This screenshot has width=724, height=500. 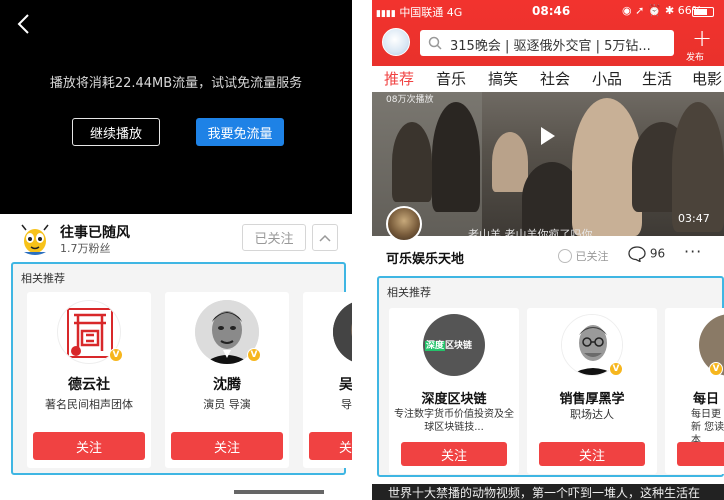 What do you see at coordinates (410, 100) in the screenshot?
I see `play-count: 08万次播放` at bounding box center [410, 100].